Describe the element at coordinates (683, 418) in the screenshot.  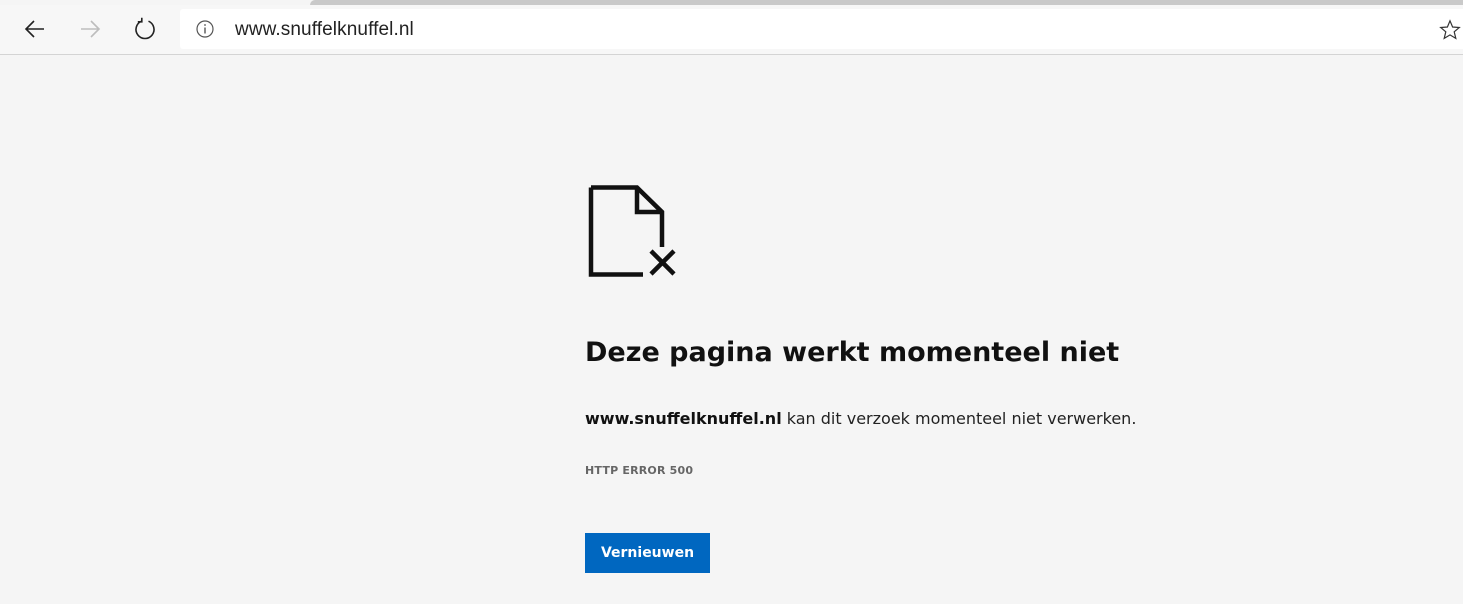
I see `error-host: www.snuffelknuffel.nl` at that location.